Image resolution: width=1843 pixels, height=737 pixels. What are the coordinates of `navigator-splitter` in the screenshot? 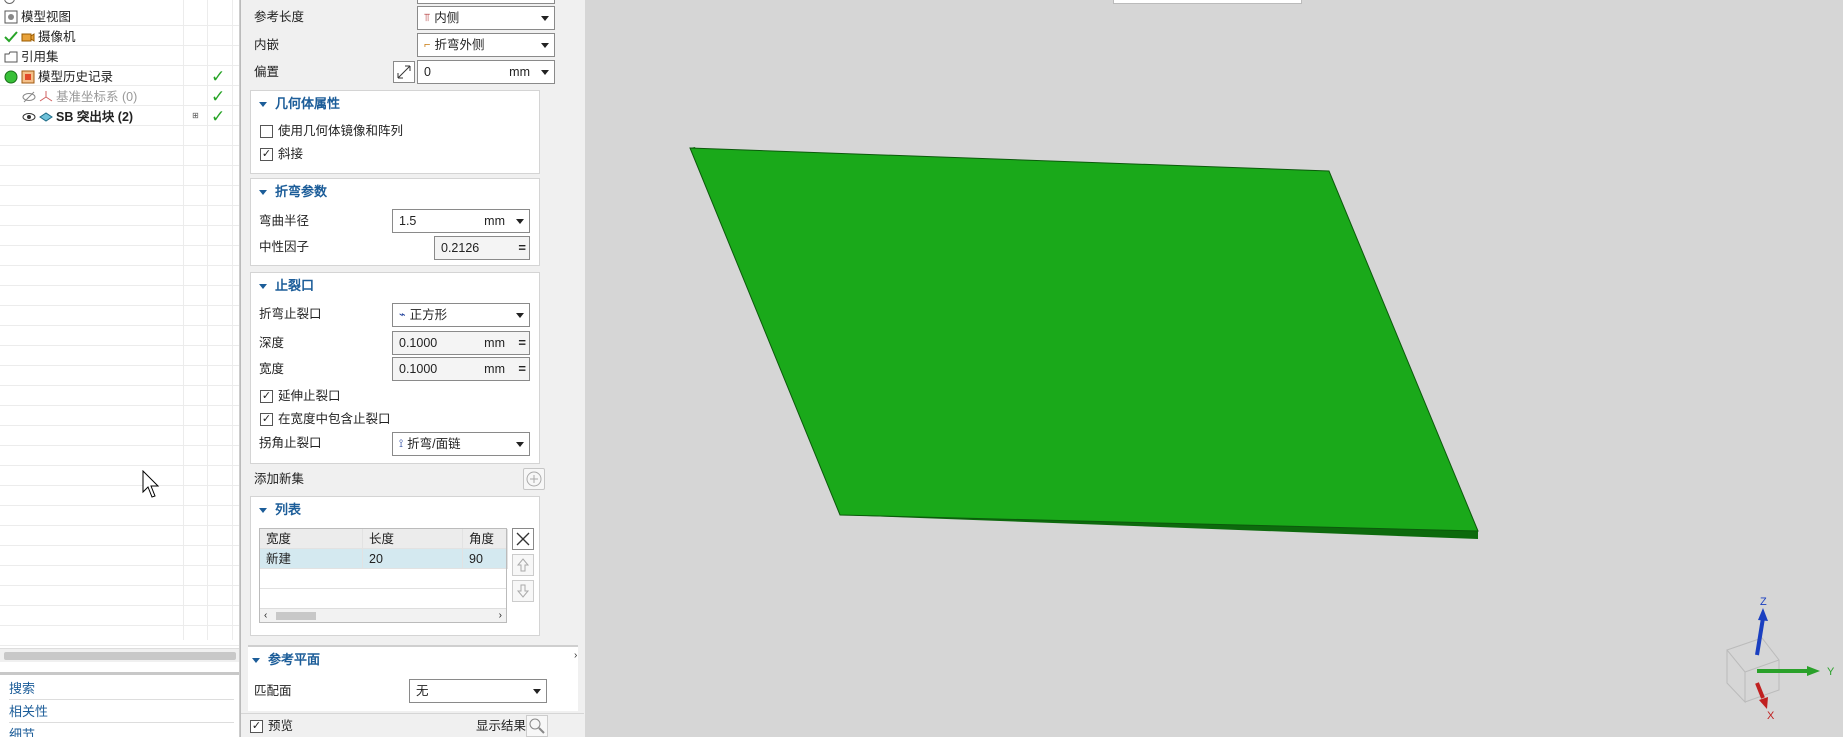 It's located at (119, 673).